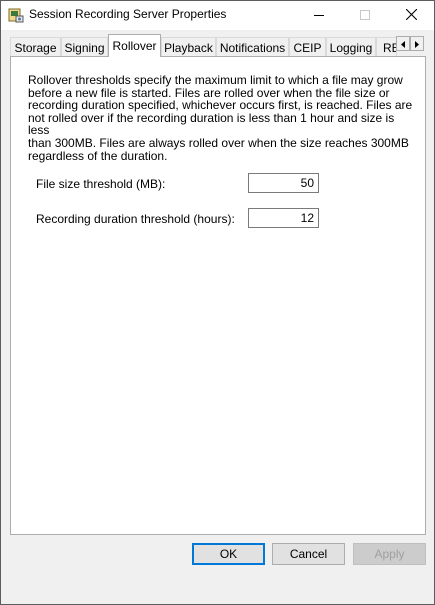  I want to click on tab-notifications: Notifications, so click(252, 47).